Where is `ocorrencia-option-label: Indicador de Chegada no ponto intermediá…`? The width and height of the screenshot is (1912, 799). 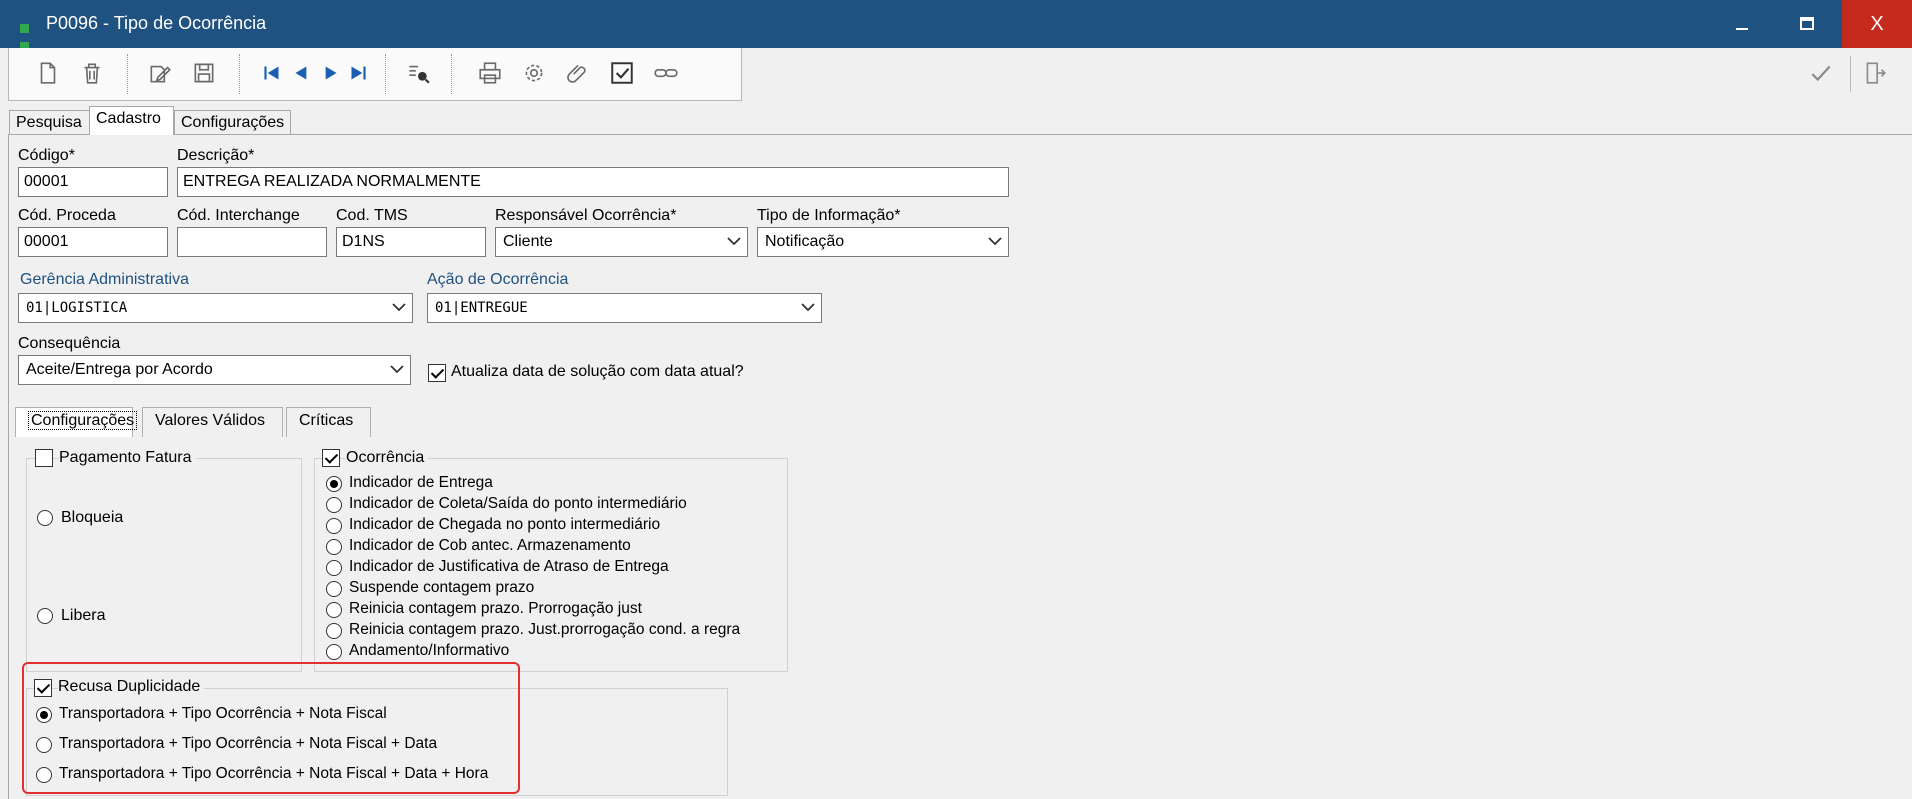
ocorrencia-option-label: Indicador de Chegada no ponto intermediá… is located at coordinates (505, 524).